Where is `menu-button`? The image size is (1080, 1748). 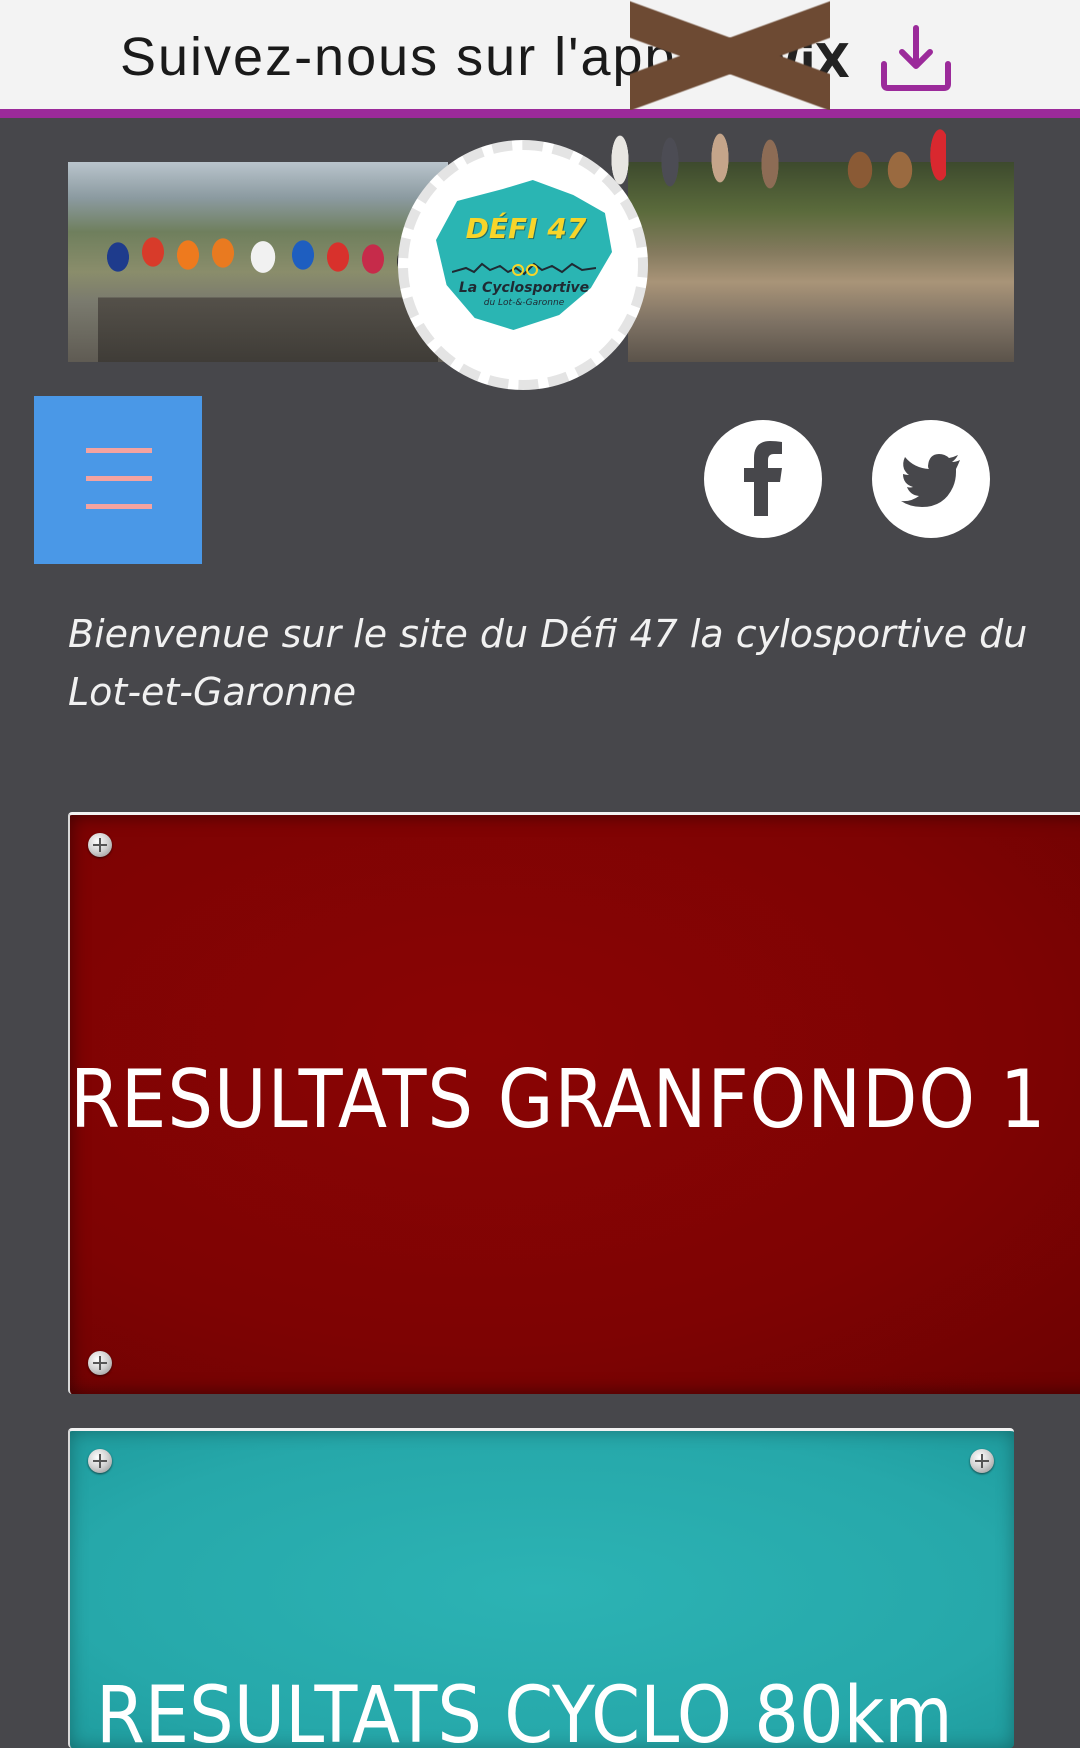 menu-button is located at coordinates (118, 480).